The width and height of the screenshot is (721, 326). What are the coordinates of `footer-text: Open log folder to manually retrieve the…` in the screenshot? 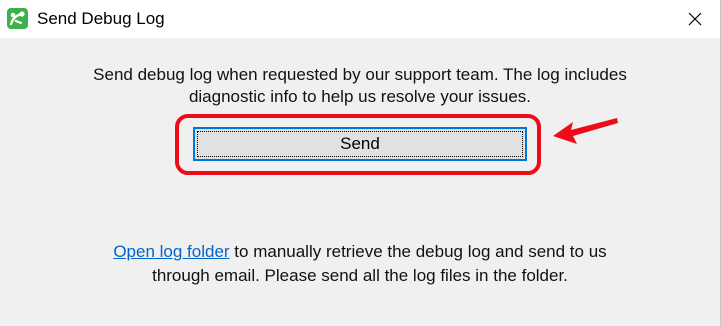 It's located at (360, 264).